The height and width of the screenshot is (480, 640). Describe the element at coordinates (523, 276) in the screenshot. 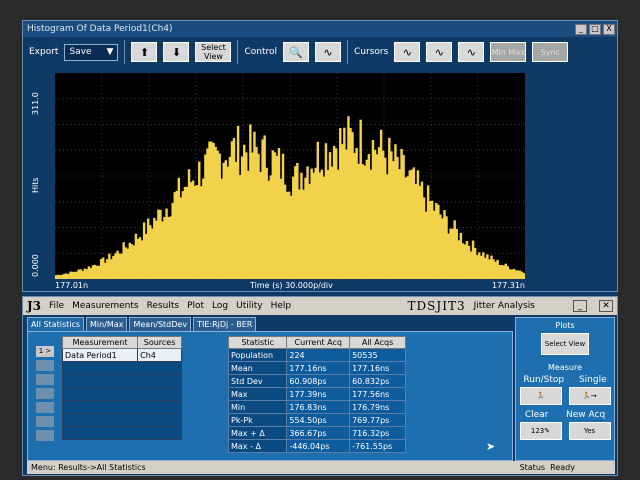

I see `histogram-bar` at that location.